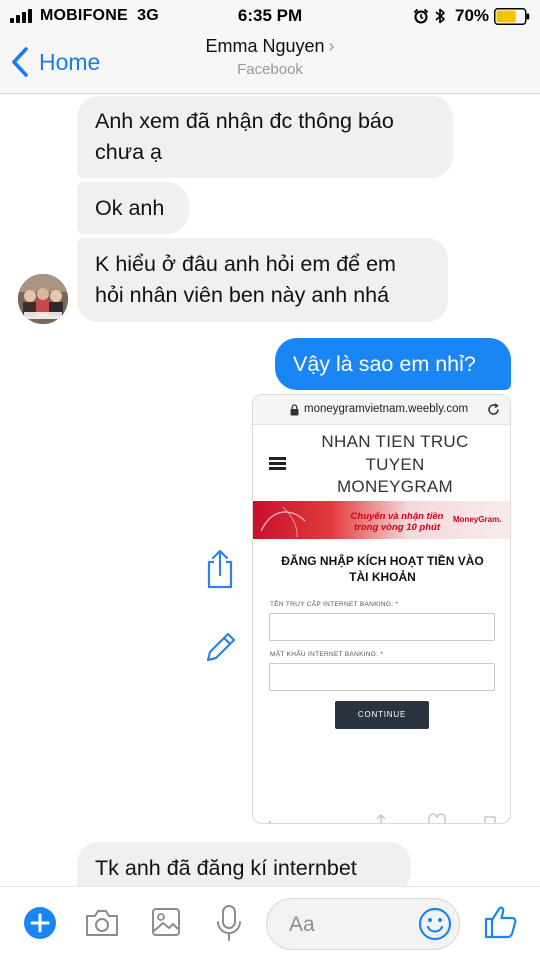  I want to click on microphone-icon, so click(229, 923).